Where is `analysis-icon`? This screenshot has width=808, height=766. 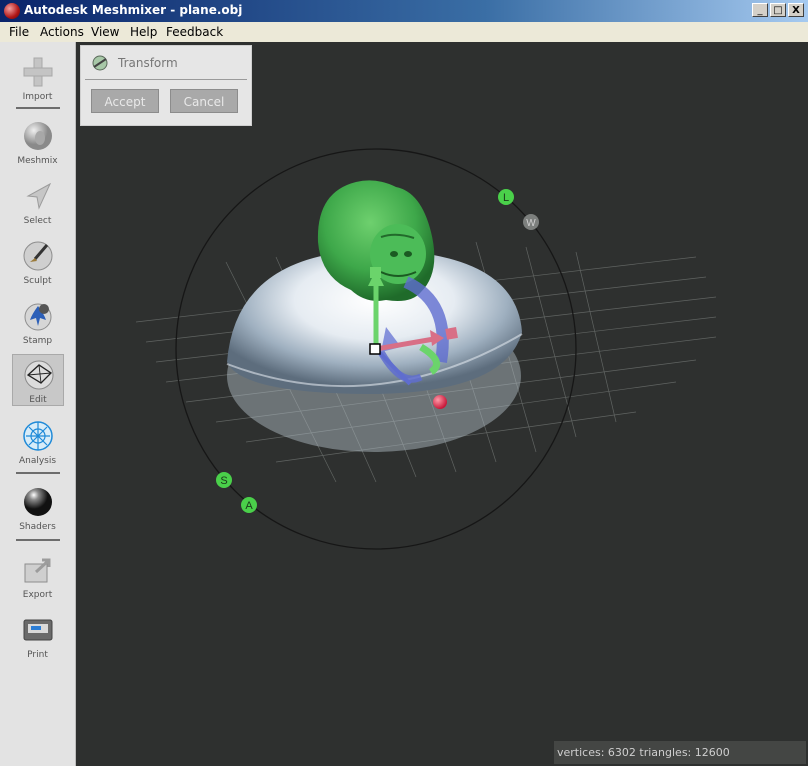
analysis-icon is located at coordinates (38, 436).